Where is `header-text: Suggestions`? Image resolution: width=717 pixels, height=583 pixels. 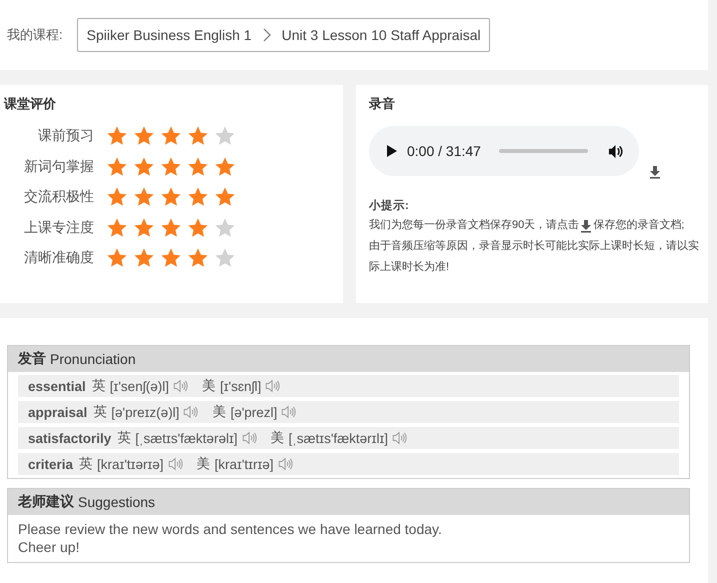 header-text: Suggestions is located at coordinates (117, 502).